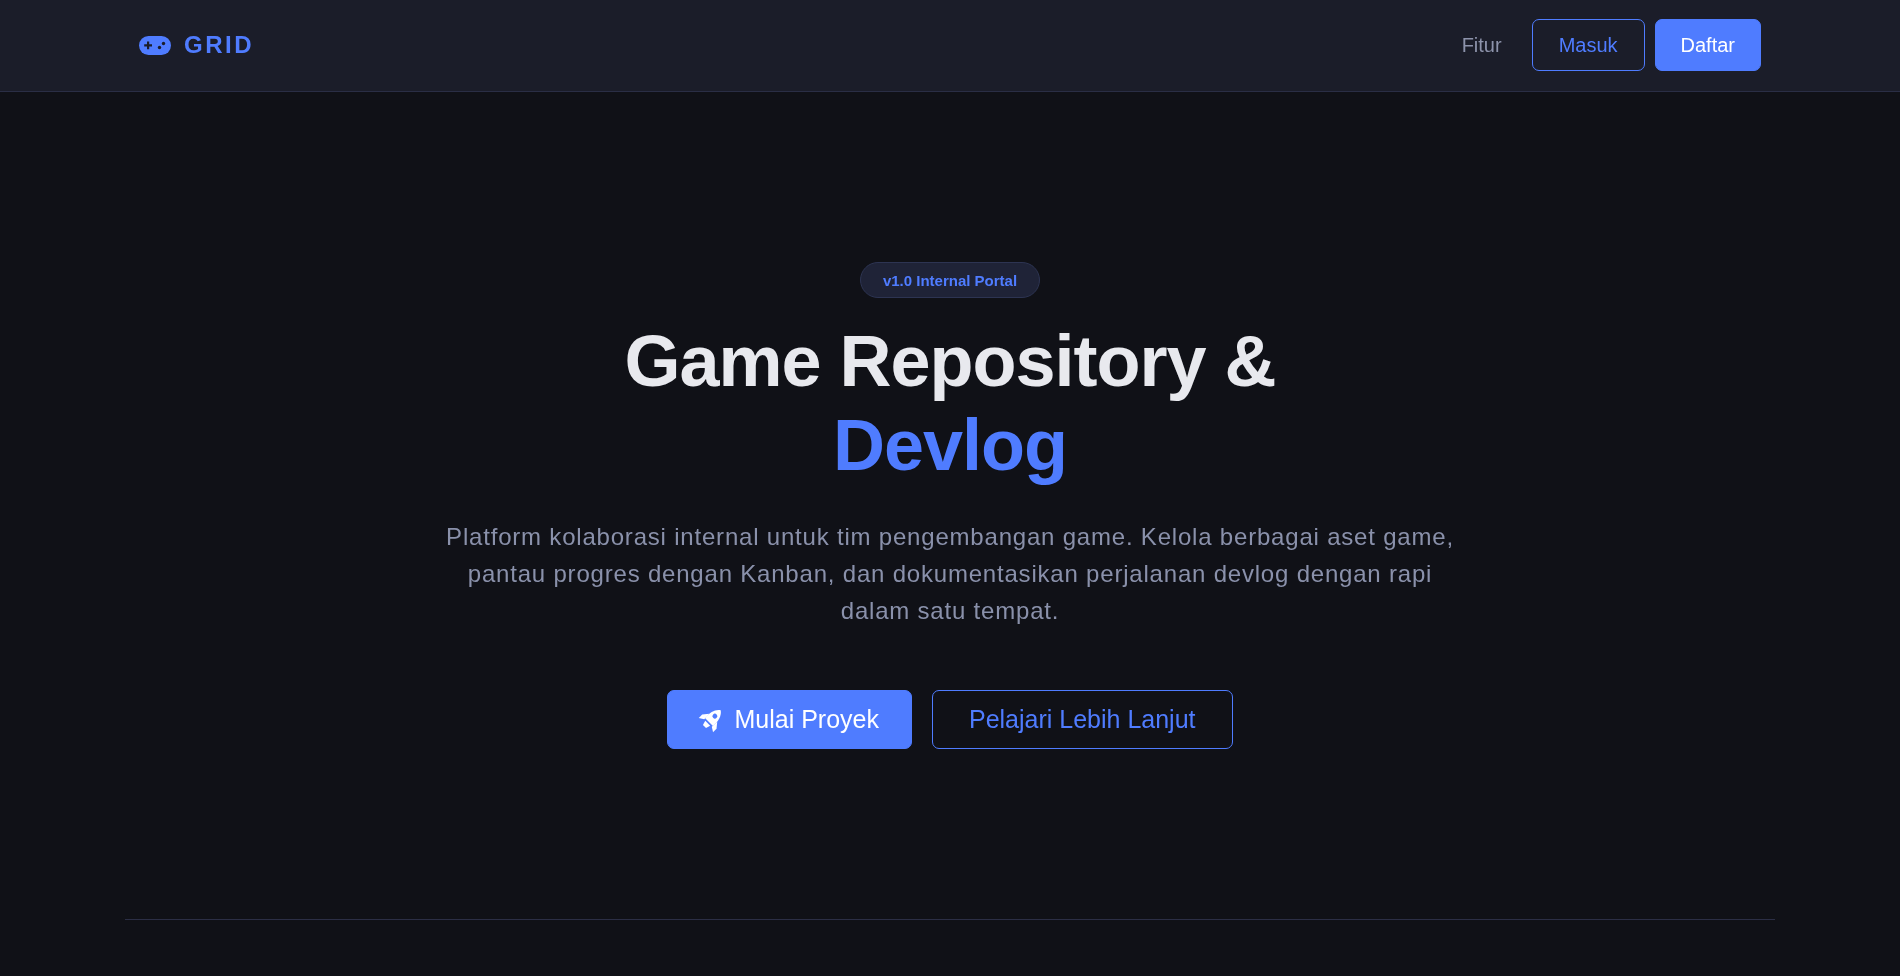  I want to click on learn-more-button: Pelajari Lebih Lanjut, so click(1082, 719).